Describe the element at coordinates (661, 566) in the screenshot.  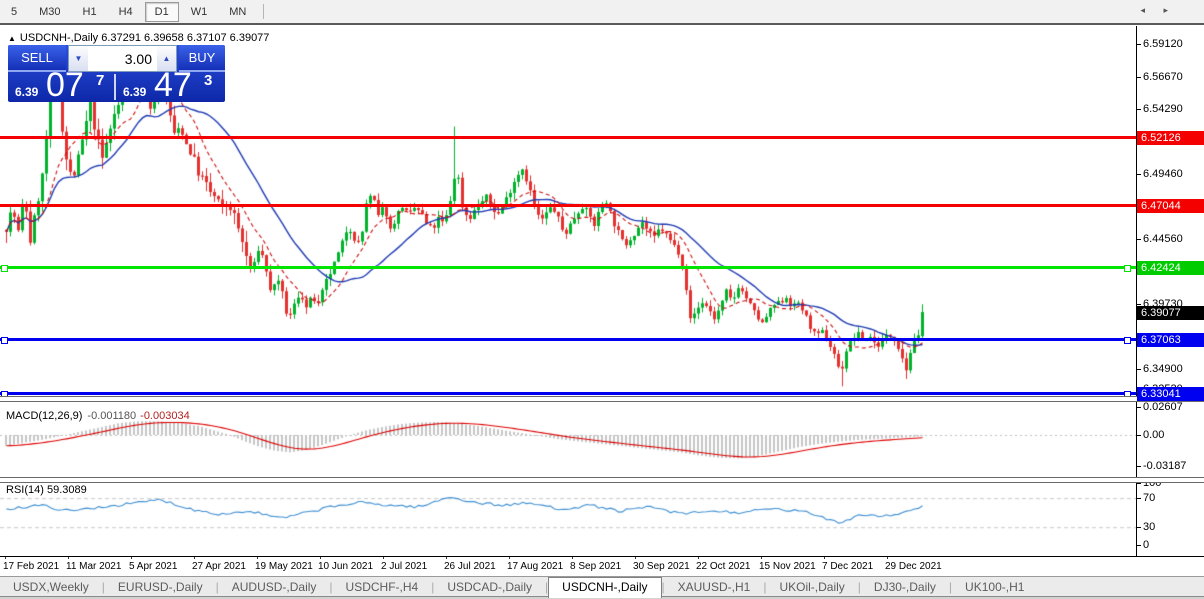
I see `date-label: 30 Sep 2021` at that location.